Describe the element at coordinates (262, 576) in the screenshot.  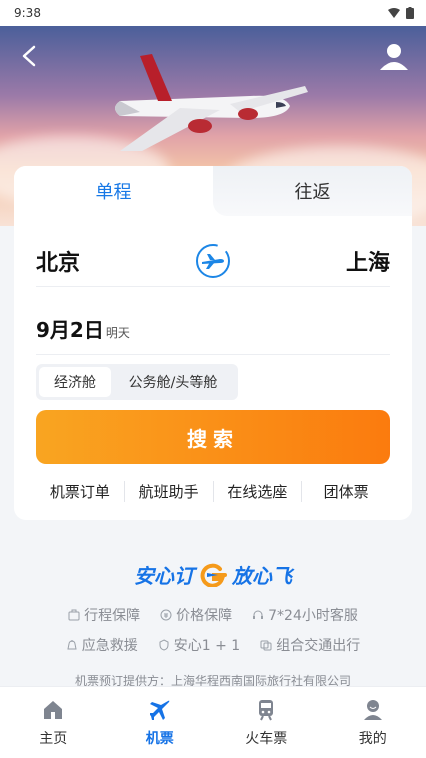
I see `slogan-right: 放心飞` at that location.